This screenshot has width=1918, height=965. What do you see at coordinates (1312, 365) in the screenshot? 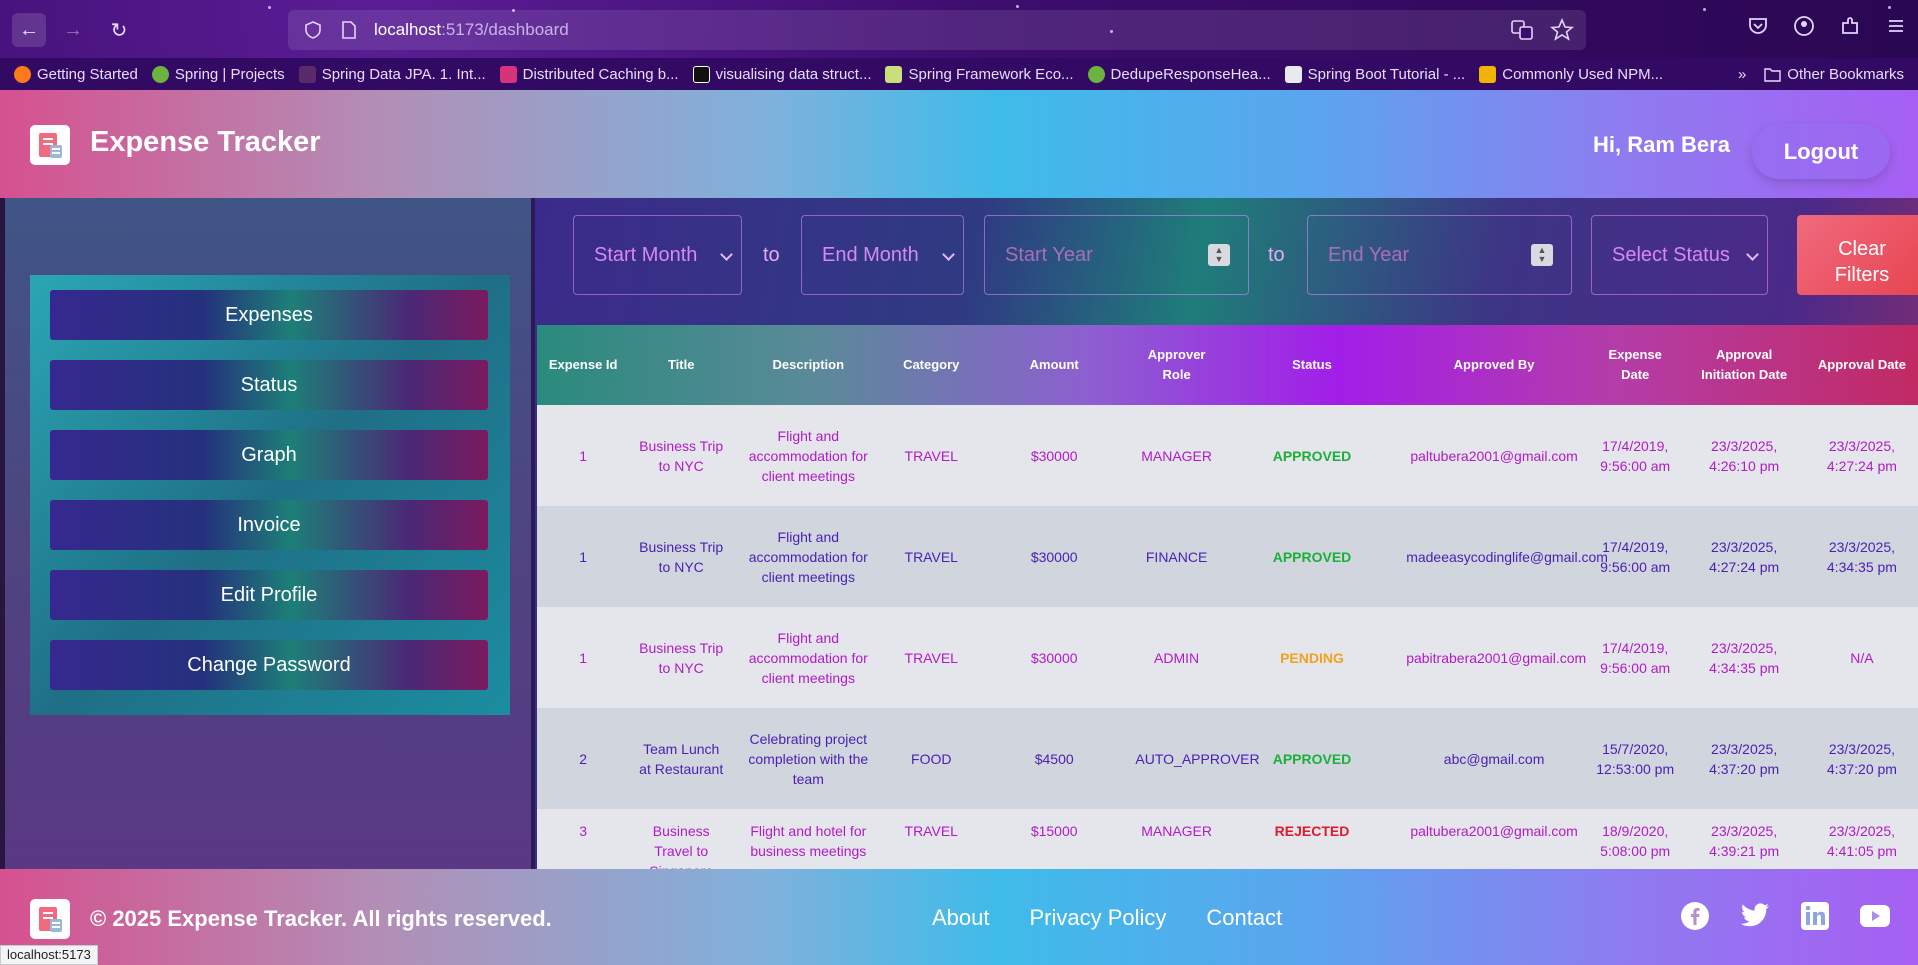
I see `column-header: Status` at bounding box center [1312, 365].